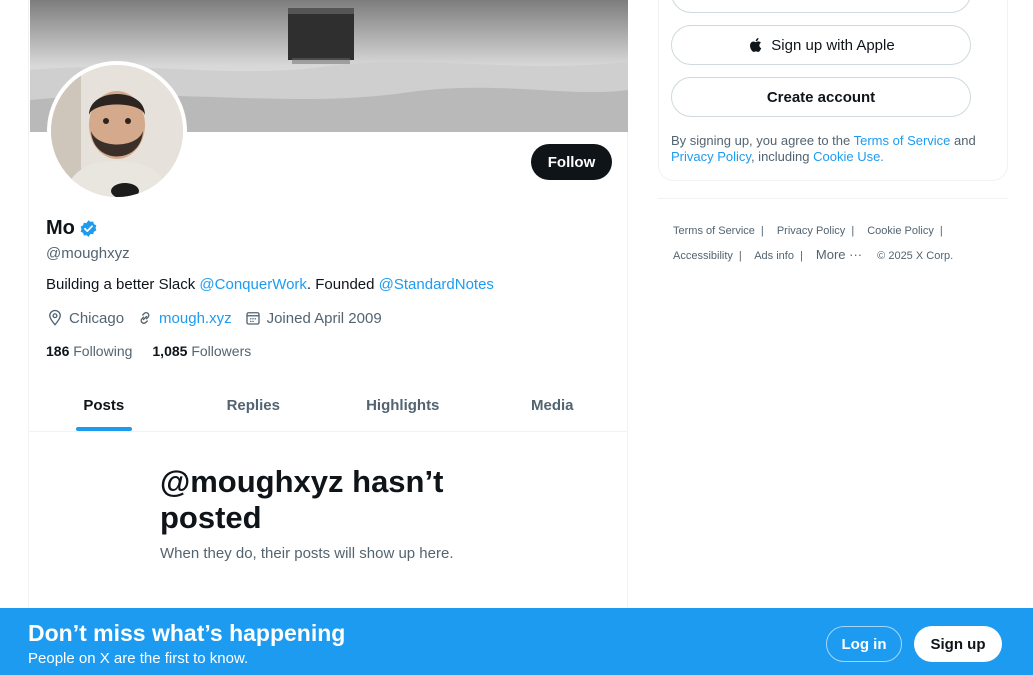 This screenshot has height=675, width=1033. What do you see at coordinates (88, 253) in the screenshot?
I see `profile-handle: @moughxyz` at bounding box center [88, 253].